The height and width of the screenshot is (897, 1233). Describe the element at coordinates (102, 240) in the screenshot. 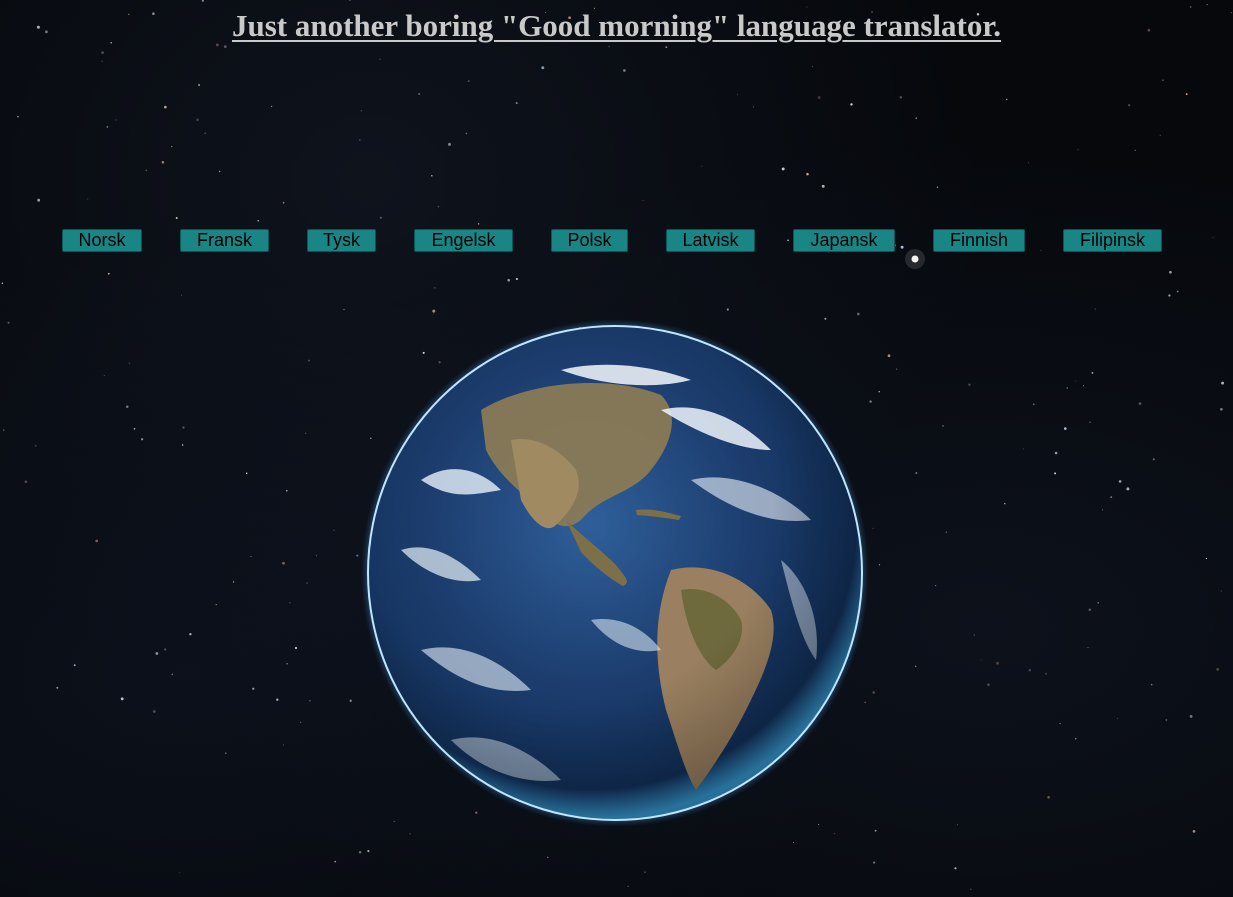

I see `language-button-norsk: Norsk` at that location.